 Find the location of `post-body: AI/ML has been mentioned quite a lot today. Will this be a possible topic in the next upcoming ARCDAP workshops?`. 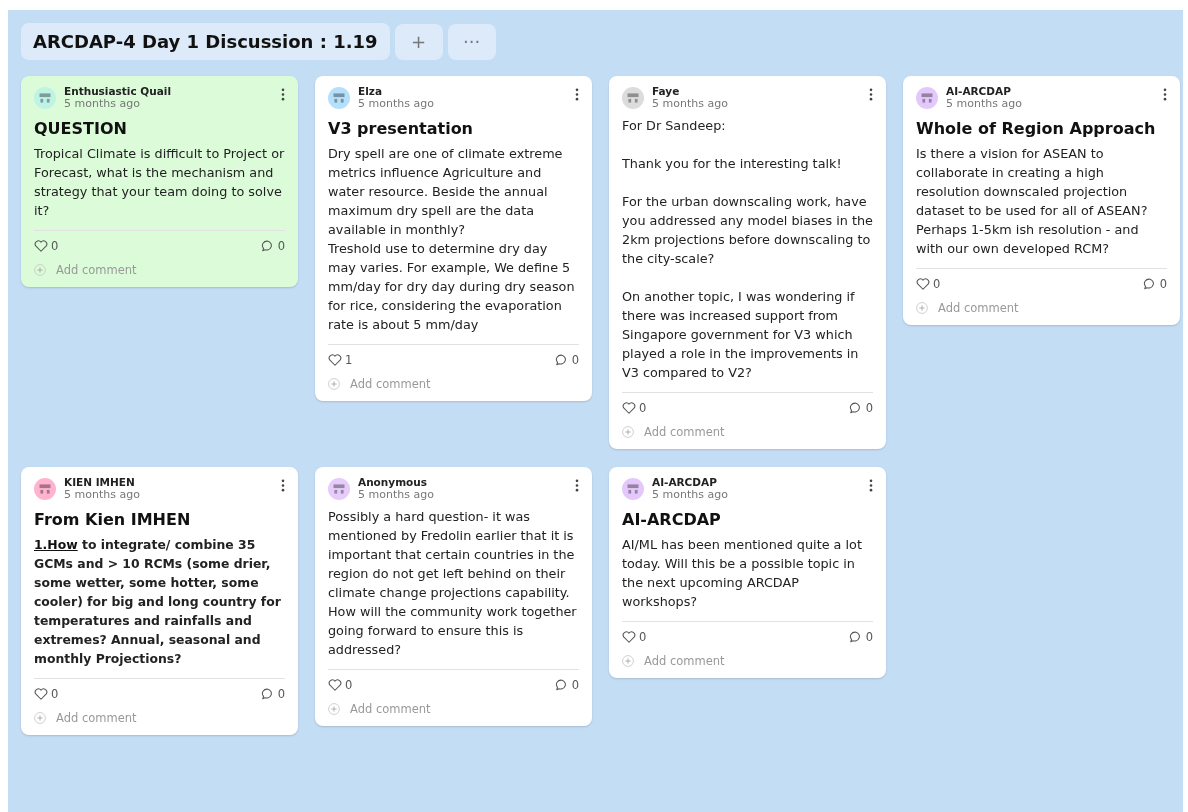

post-body: AI/ML has been mentioned quite a lot today. Will this be a possible topic in the next upcoming ARCDAP workshops? is located at coordinates (742, 573).